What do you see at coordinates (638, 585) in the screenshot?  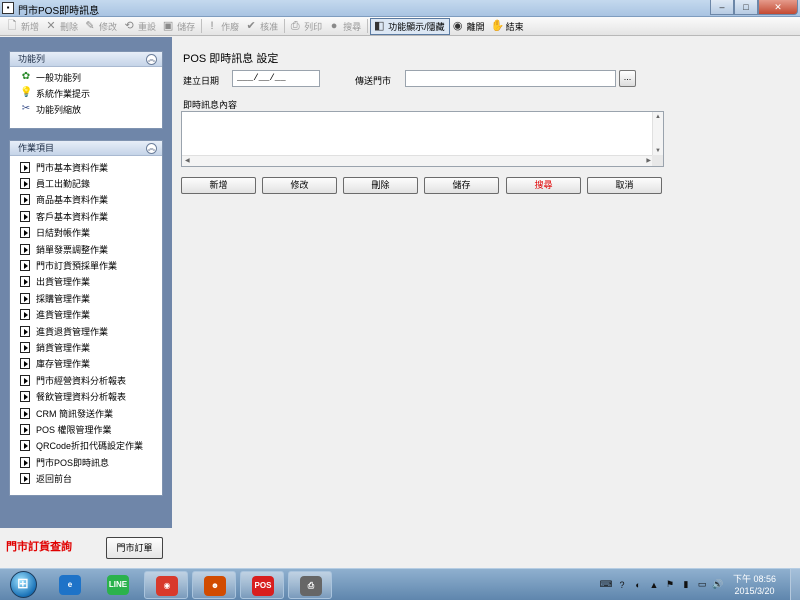 I see `network-icon: ◐` at bounding box center [638, 585].